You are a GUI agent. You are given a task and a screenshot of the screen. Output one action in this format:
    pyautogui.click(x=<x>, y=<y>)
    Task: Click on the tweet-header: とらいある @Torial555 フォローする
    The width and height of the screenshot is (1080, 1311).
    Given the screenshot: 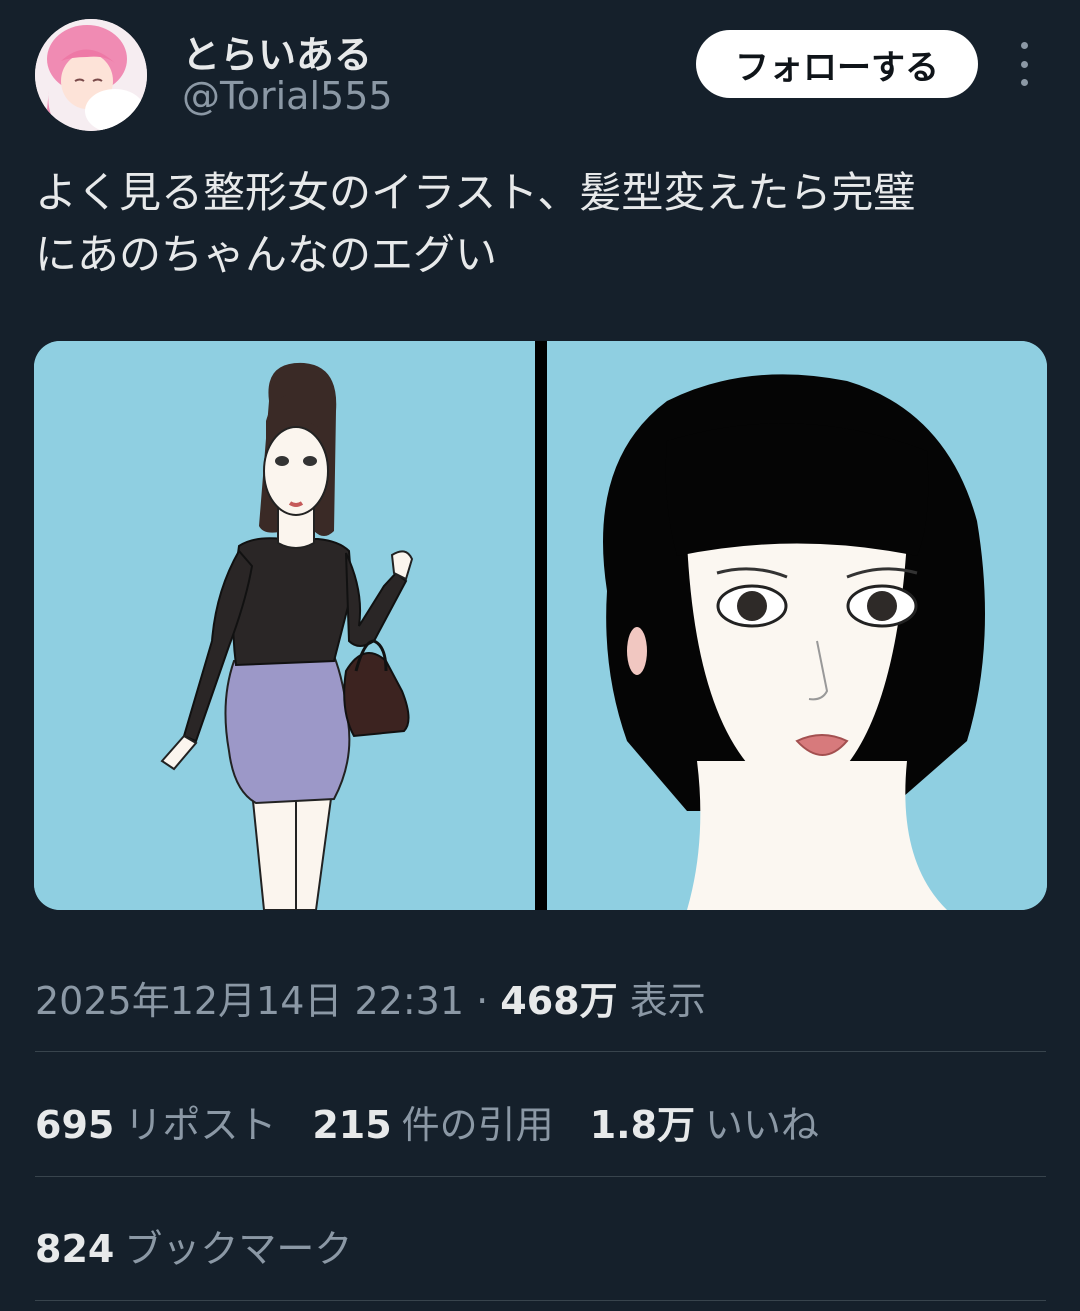 What is the action you would take?
    pyautogui.click(x=540, y=70)
    